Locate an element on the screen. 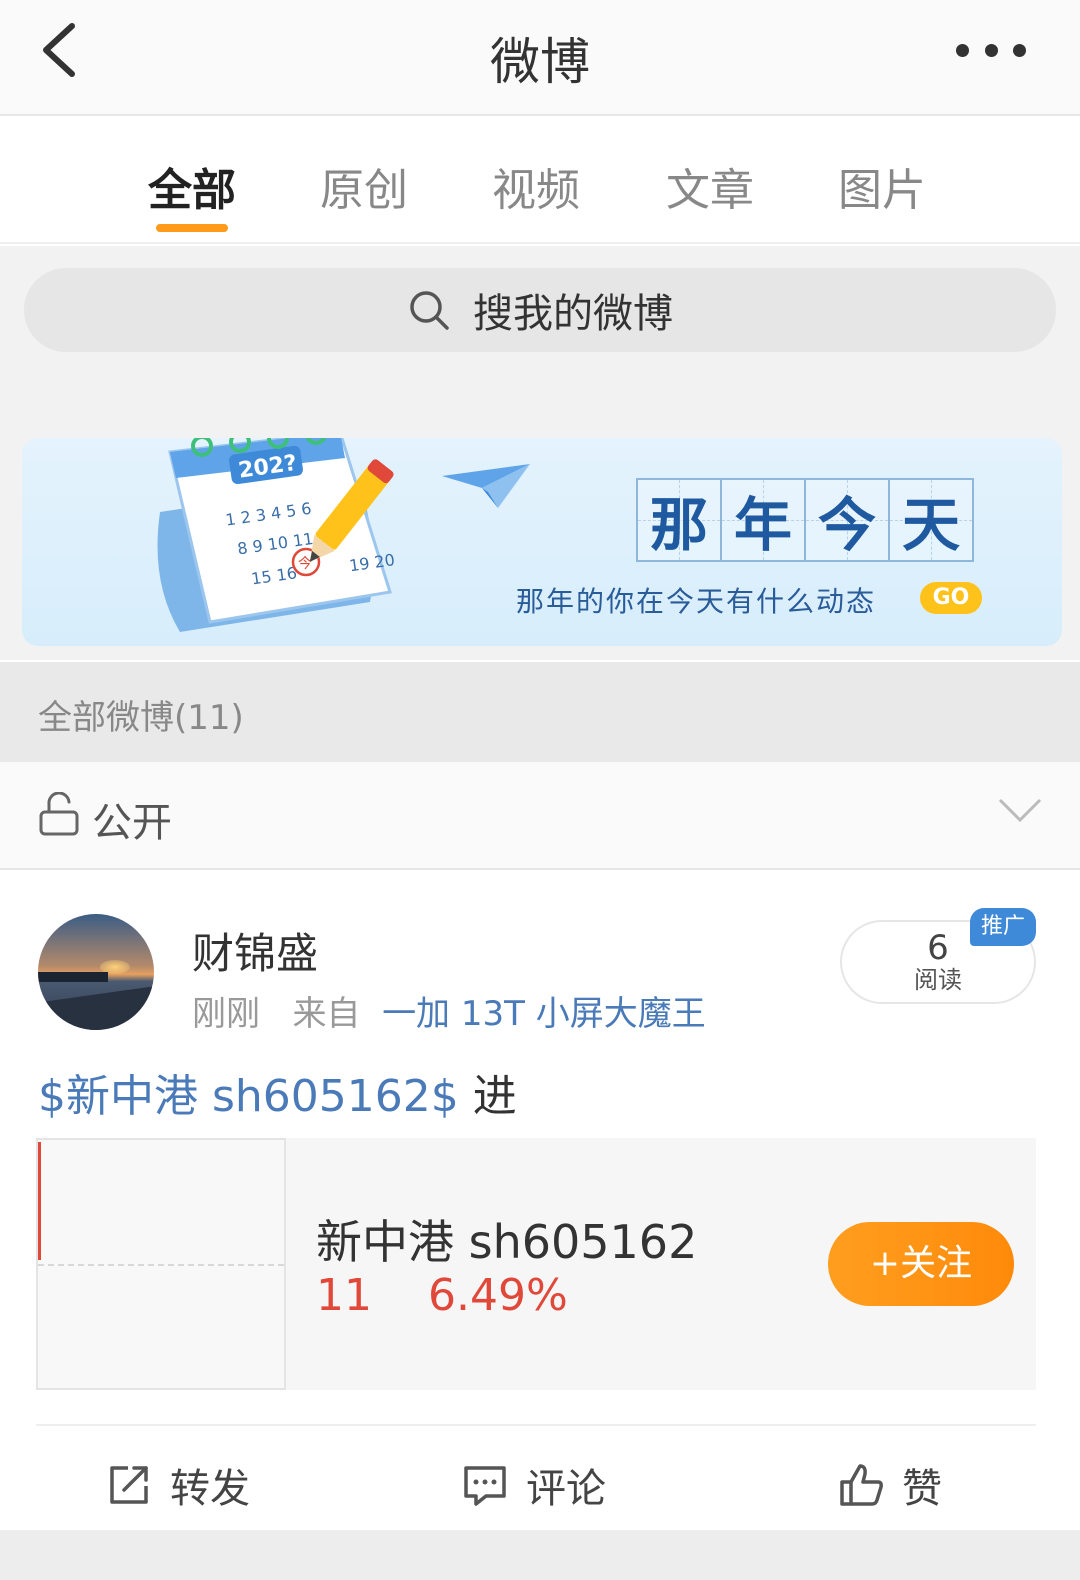 This screenshot has height=1580, width=1080. stock-topic-link: $新中港 sh605162$ is located at coordinates (248, 1096).